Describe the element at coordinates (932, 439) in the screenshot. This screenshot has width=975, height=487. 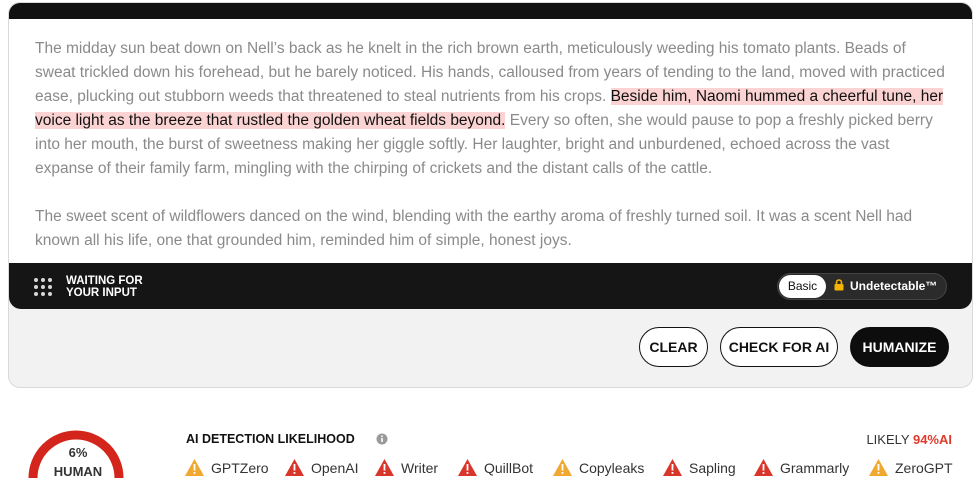
I see `likely-value: 94%AI` at that location.